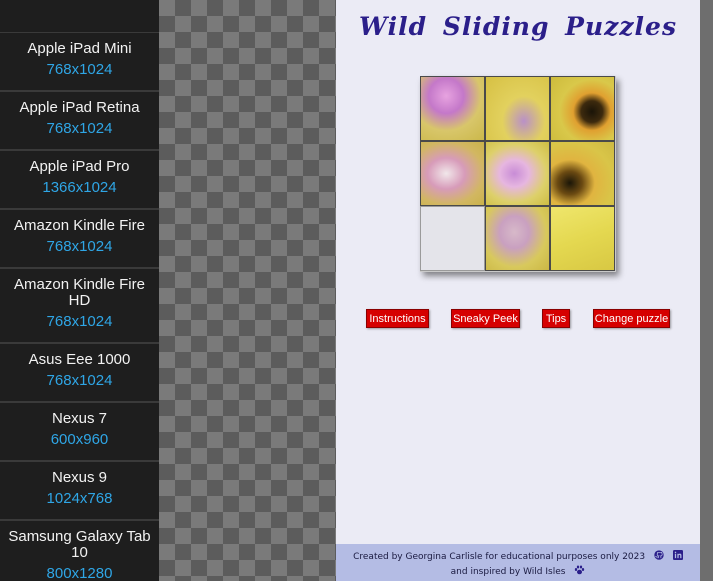 This screenshot has width=713, height=581. What do you see at coordinates (79, 359) in the screenshot?
I see `device-name: Asus Eee 1000` at bounding box center [79, 359].